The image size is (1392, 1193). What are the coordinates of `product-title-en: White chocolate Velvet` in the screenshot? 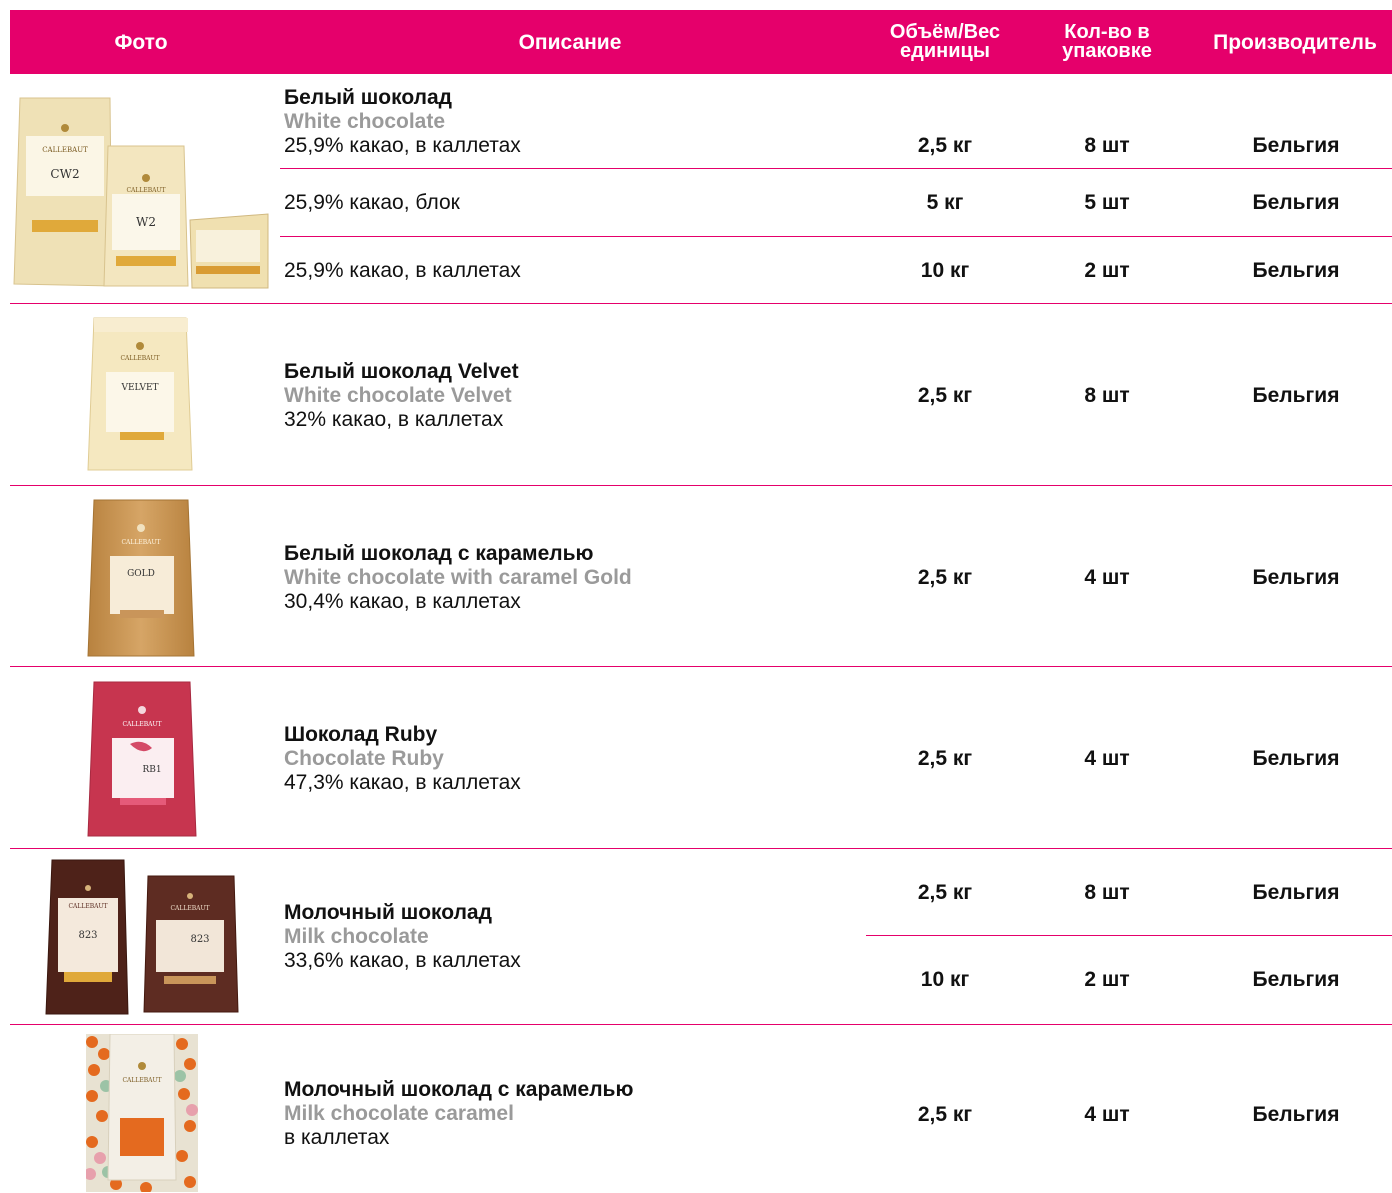 It's located at (398, 395).